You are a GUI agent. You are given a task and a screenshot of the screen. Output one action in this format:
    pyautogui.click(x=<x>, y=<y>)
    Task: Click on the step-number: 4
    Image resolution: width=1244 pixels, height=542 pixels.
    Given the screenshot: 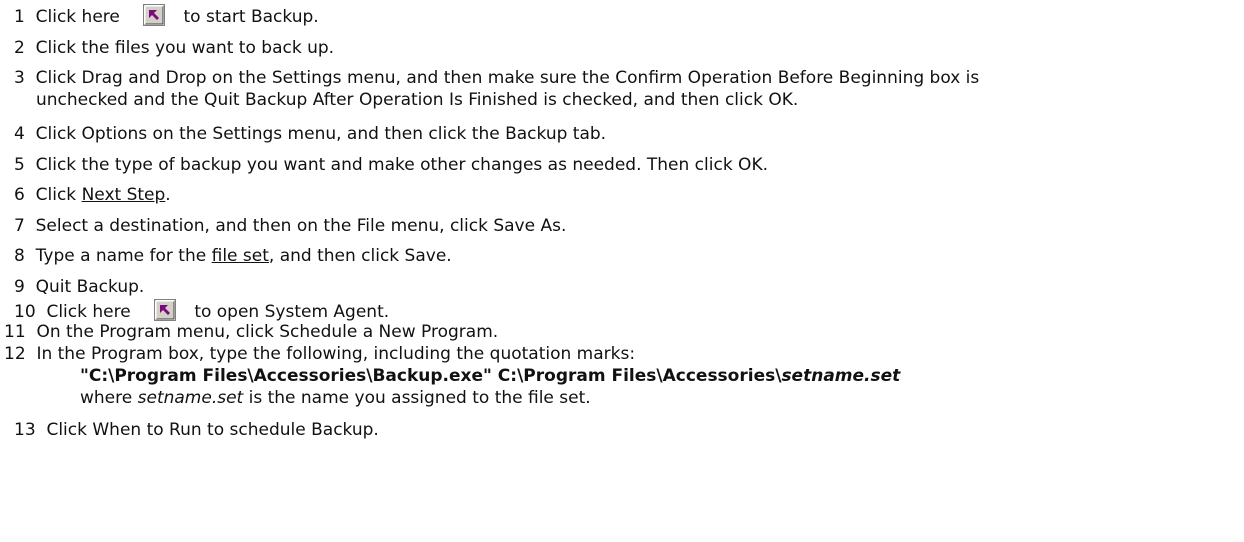 What is the action you would take?
    pyautogui.click(x=22, y=134)
    